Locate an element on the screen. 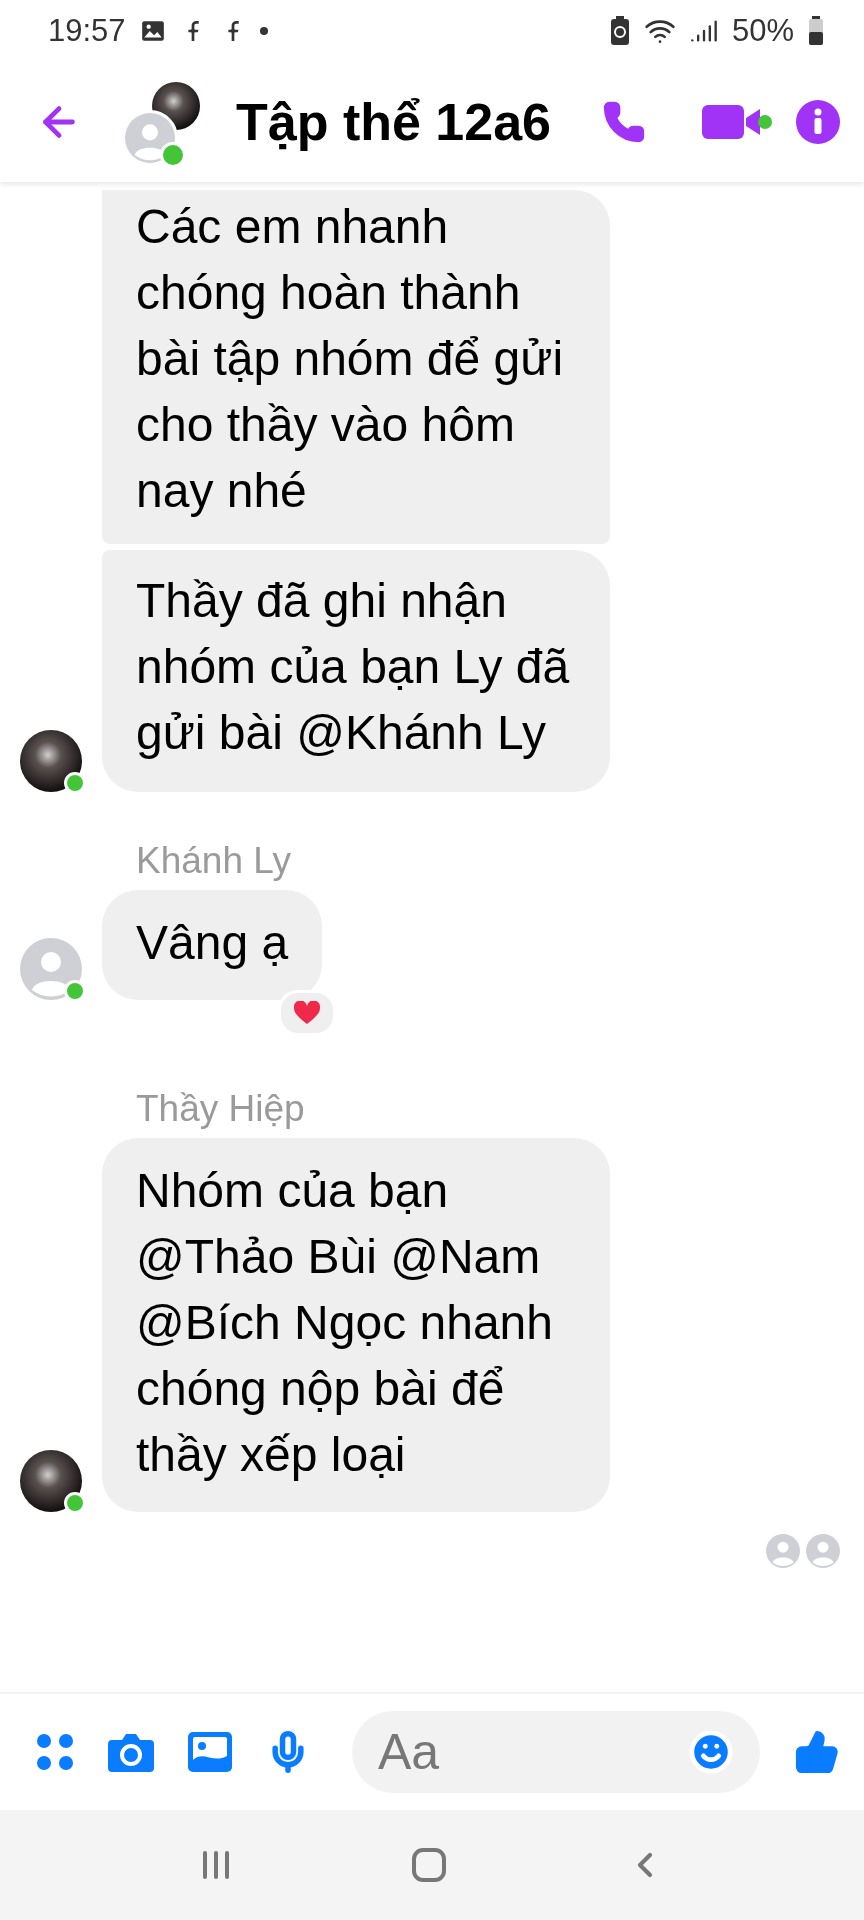  info-button is located at coordinates (818, 122).